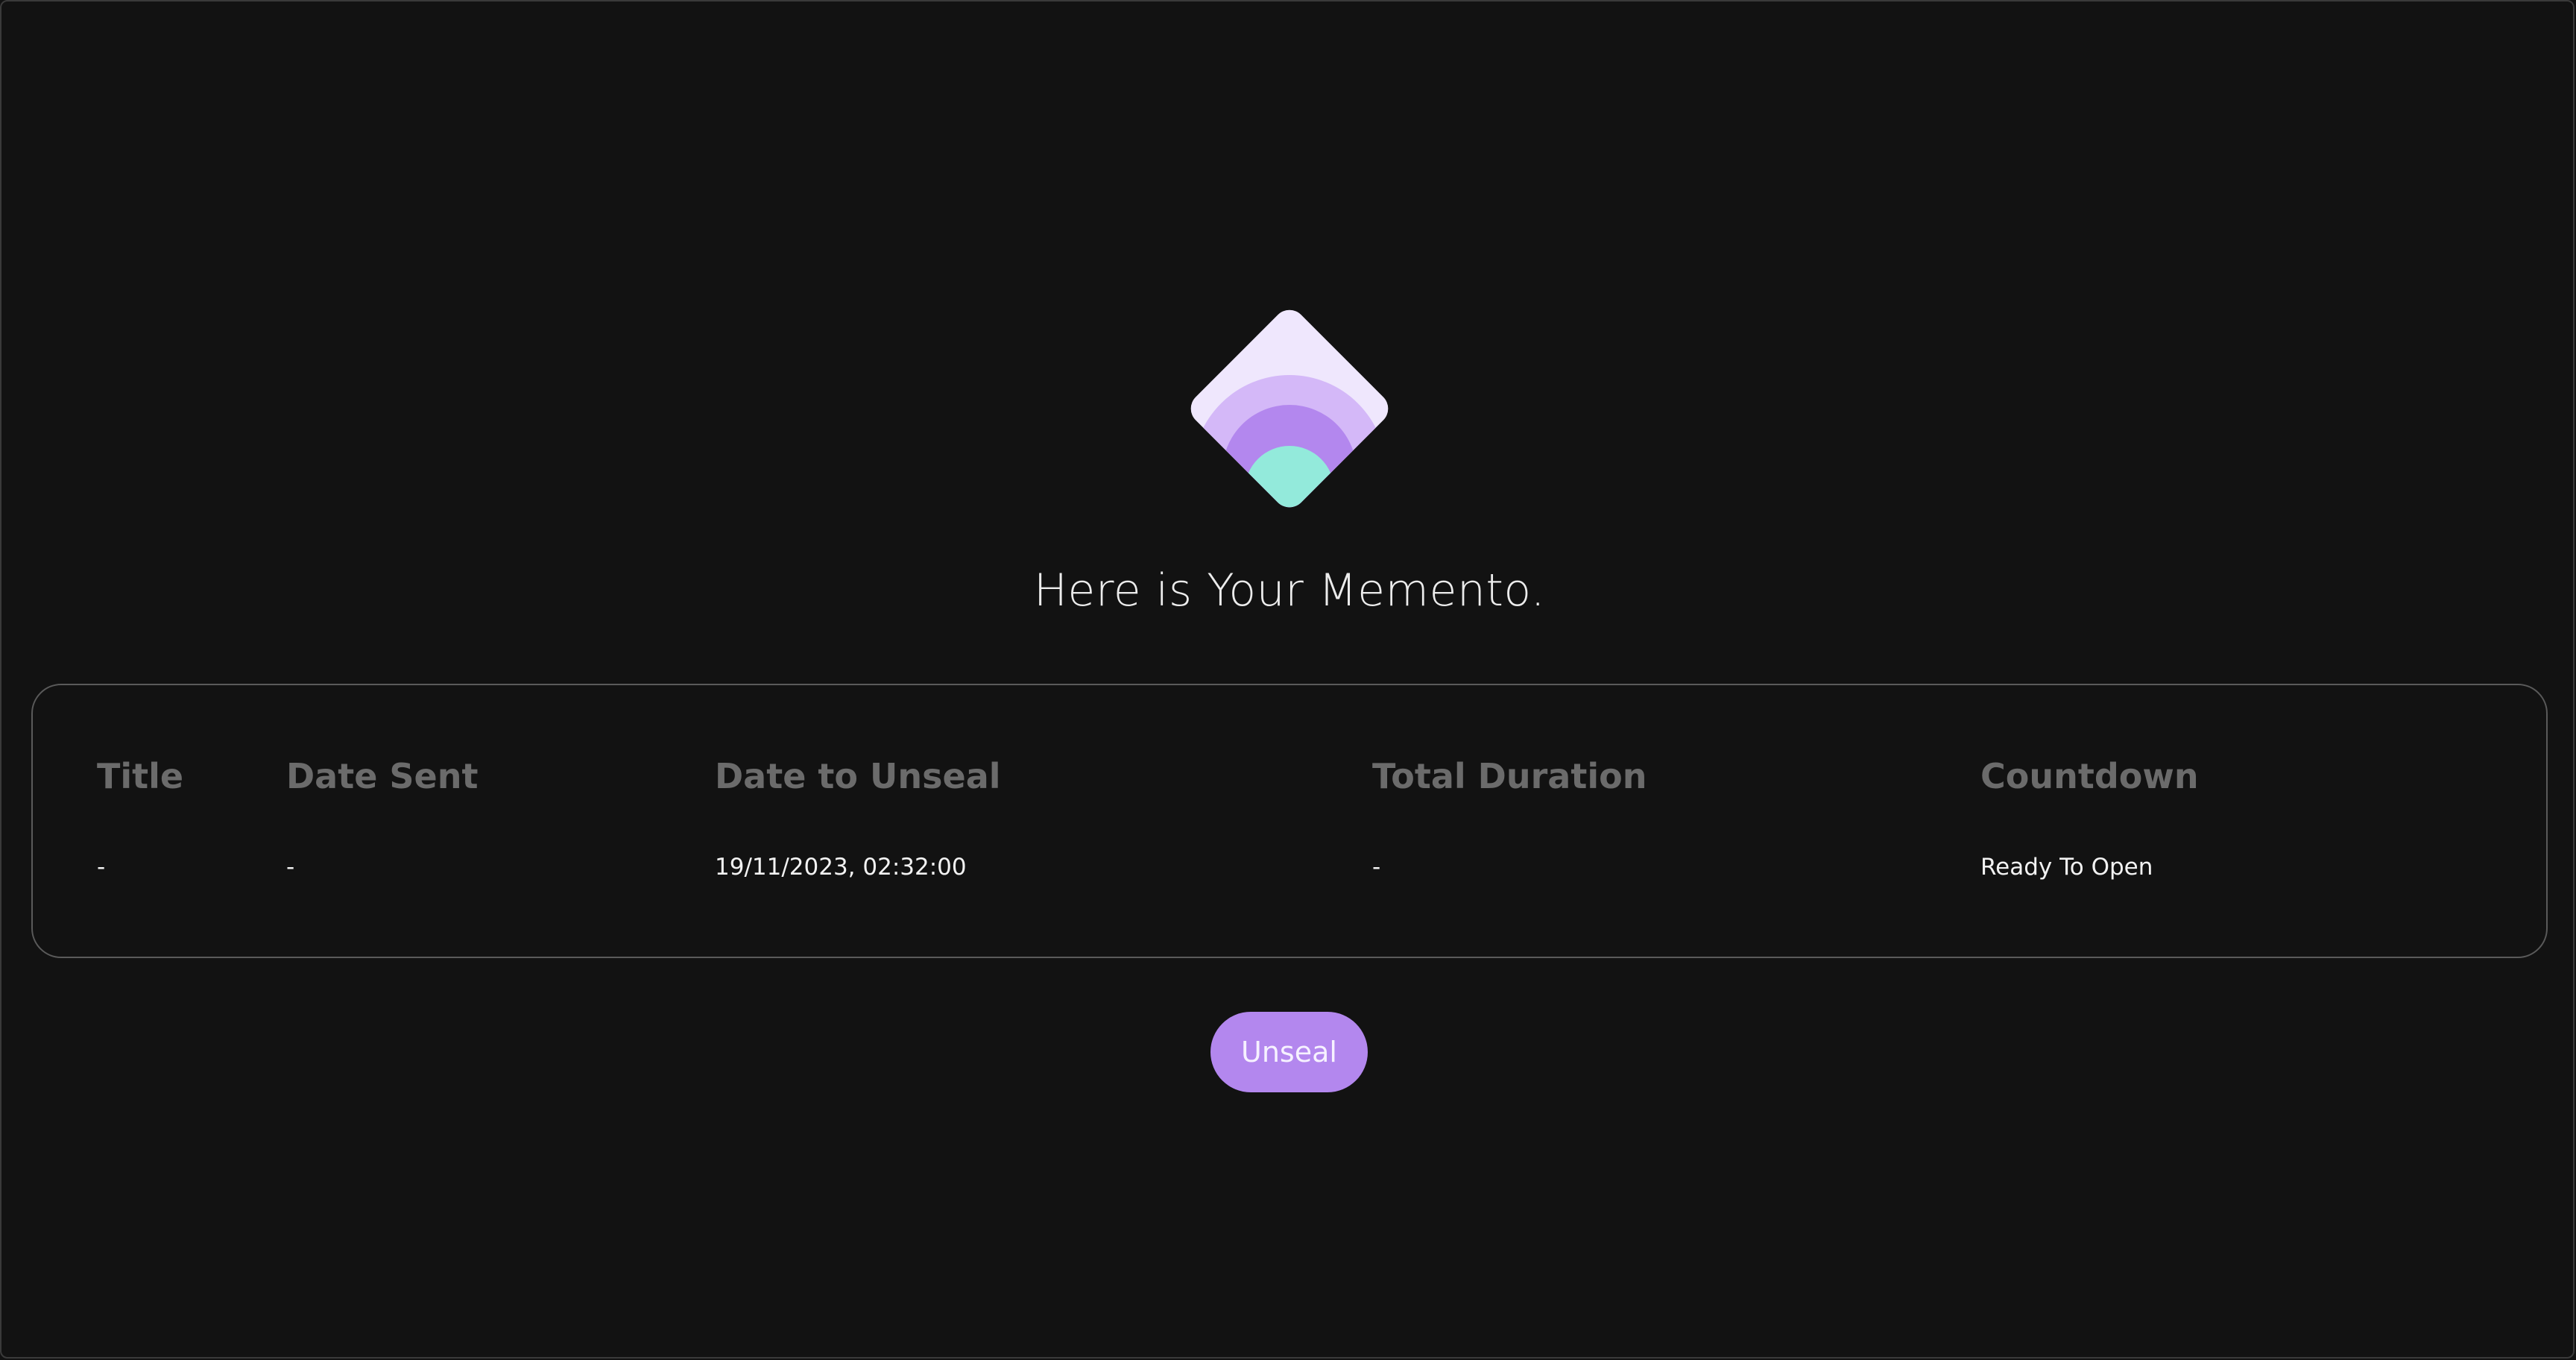 This screenshot has height=1360, width=2576. I want to click on column-value-date-to-unseal: 19/11/2023, 02:32:00, so click(841, 867).